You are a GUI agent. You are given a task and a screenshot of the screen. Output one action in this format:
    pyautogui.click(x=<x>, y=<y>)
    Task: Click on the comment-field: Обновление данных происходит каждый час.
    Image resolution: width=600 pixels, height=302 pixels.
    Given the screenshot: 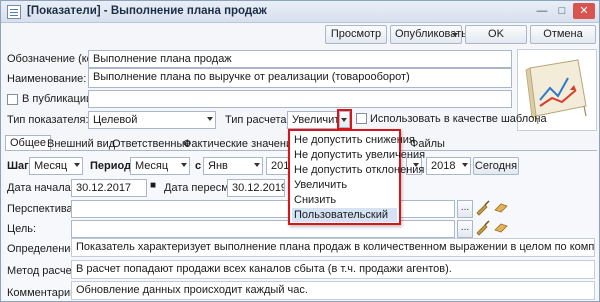 What is the action you would take?
    pyautogui.click(x=333, y=290)
    